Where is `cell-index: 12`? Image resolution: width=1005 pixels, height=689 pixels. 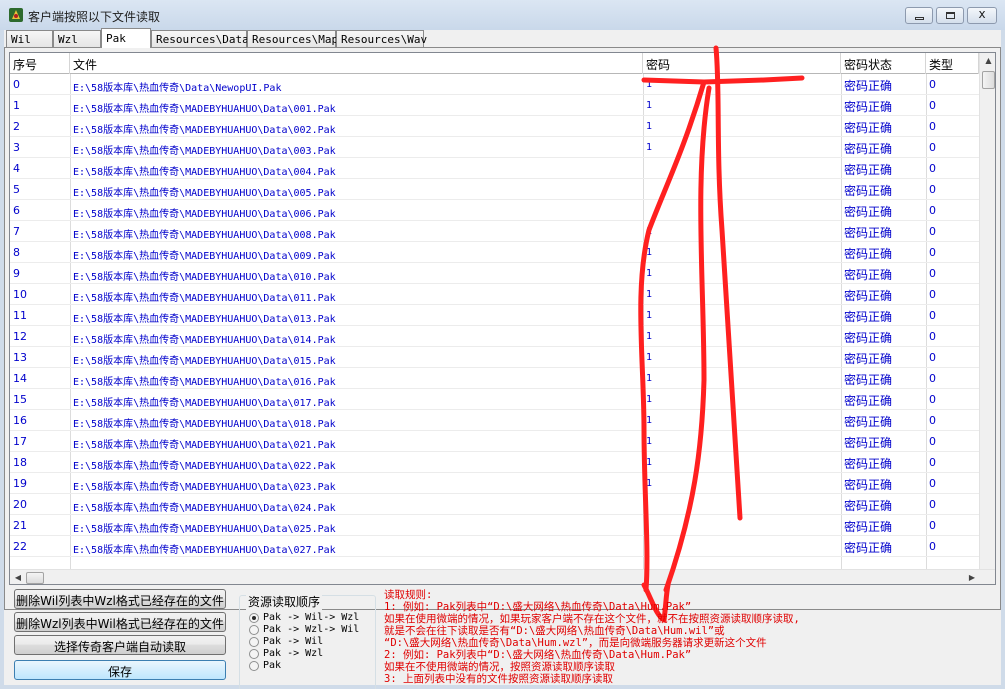
cell-index: 12 is located at coordinates (20, 336).